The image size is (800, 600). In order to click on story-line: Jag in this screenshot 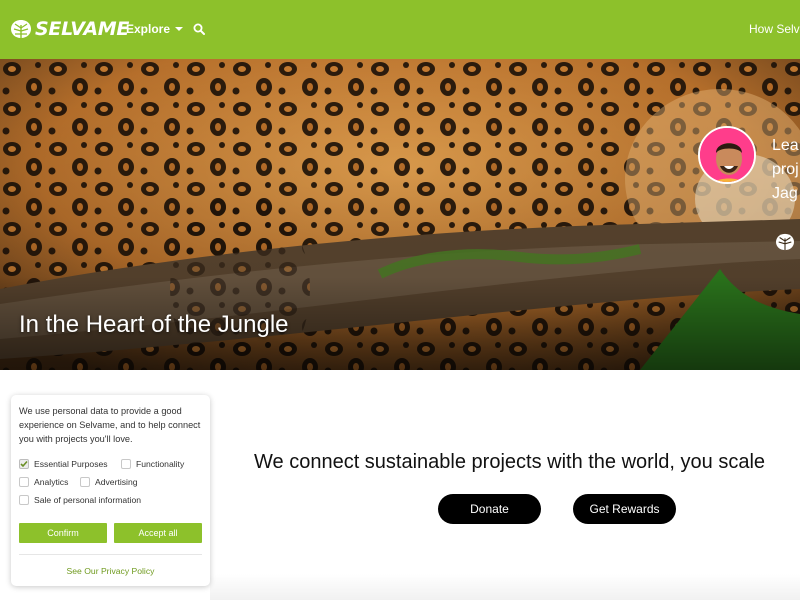, I will do `click(785, 193)`.